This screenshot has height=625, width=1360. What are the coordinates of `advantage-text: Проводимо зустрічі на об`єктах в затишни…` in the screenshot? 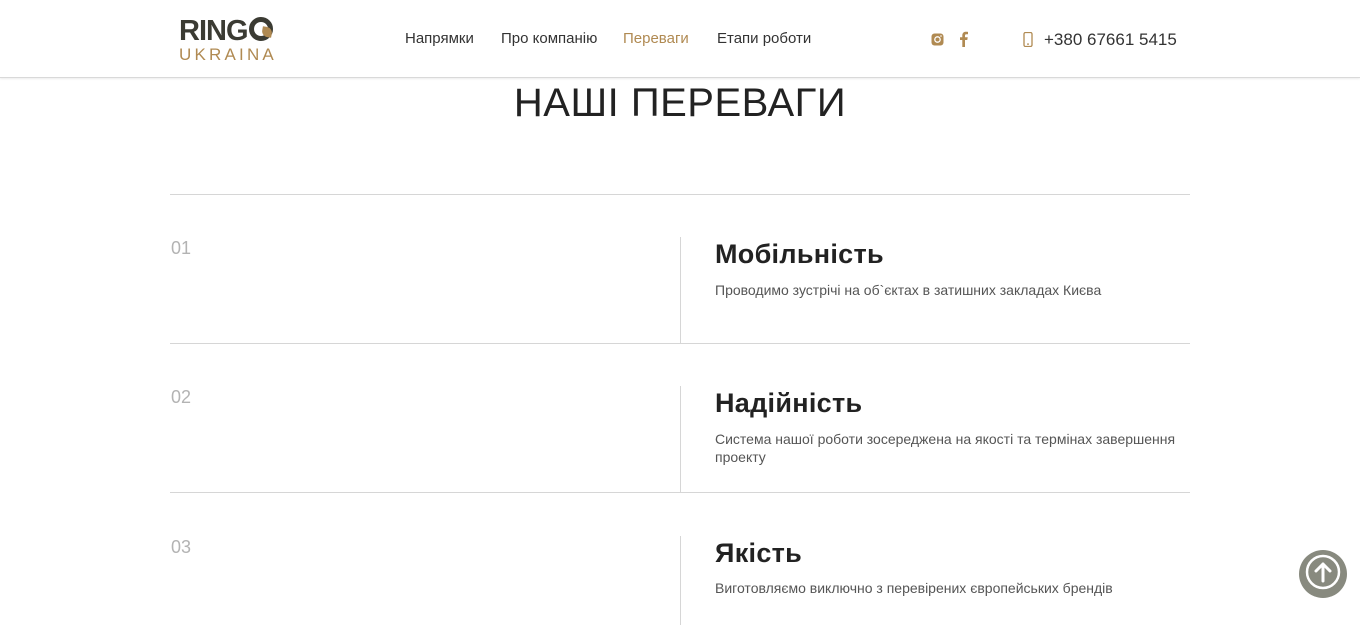 It's located at (908, 290).